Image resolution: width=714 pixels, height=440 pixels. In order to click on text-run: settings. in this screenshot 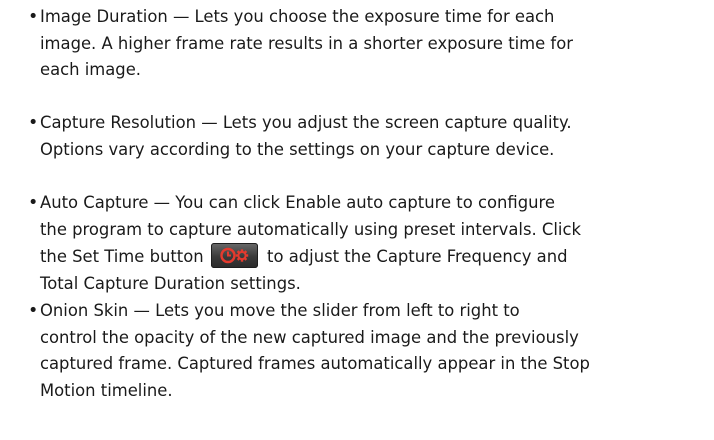, I will do `click(263, 283)`.